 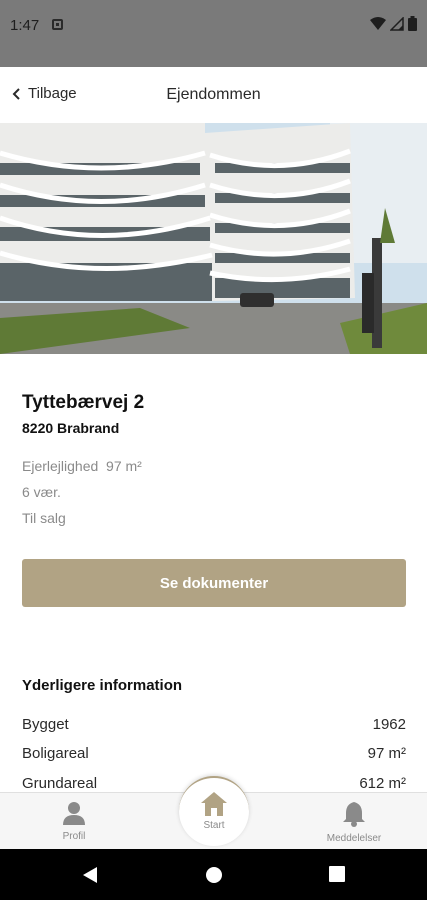 What do you see at coordinates (214, 753) in the screenshot?
I see `info-row-living-area: Boligareal 97 m²` at bounding box center [214, 753].